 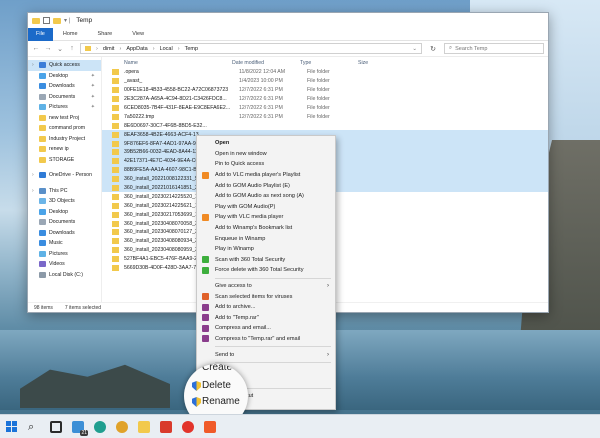 What do you see at coordinates (42, 274) in the screenshot?
I see `disk-icon` at bounding box center [42, 274].